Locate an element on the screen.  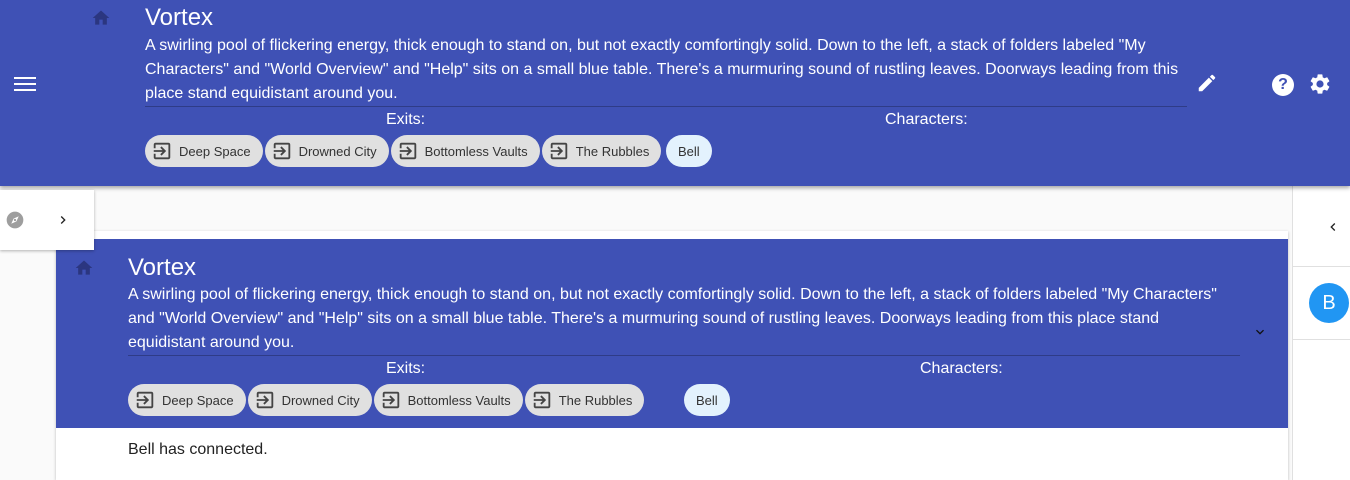
compass-icon is located at coordinates (15, 220).